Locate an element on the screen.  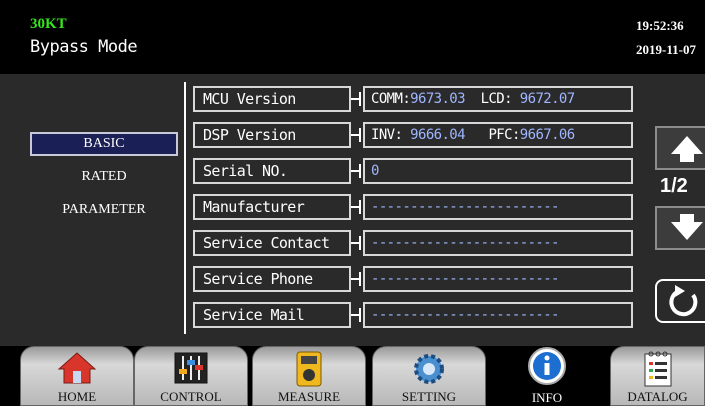
info-label-dsp-version: DSP Version is located at coordinates (272, 135).